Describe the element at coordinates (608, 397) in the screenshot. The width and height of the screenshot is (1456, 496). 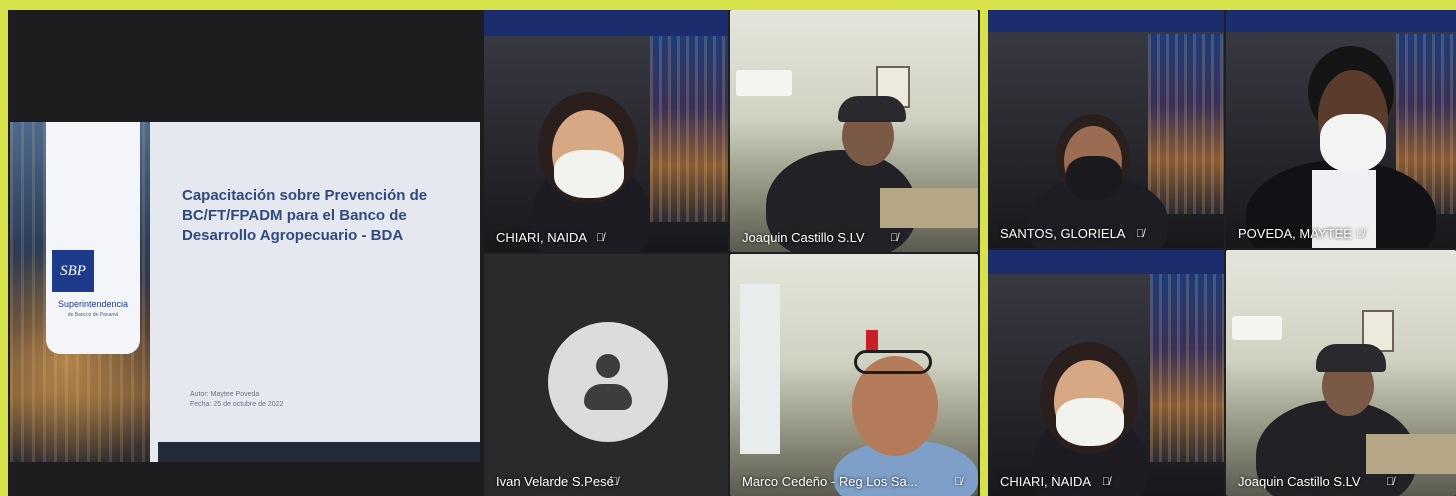
I see `avatar-body` at that location.